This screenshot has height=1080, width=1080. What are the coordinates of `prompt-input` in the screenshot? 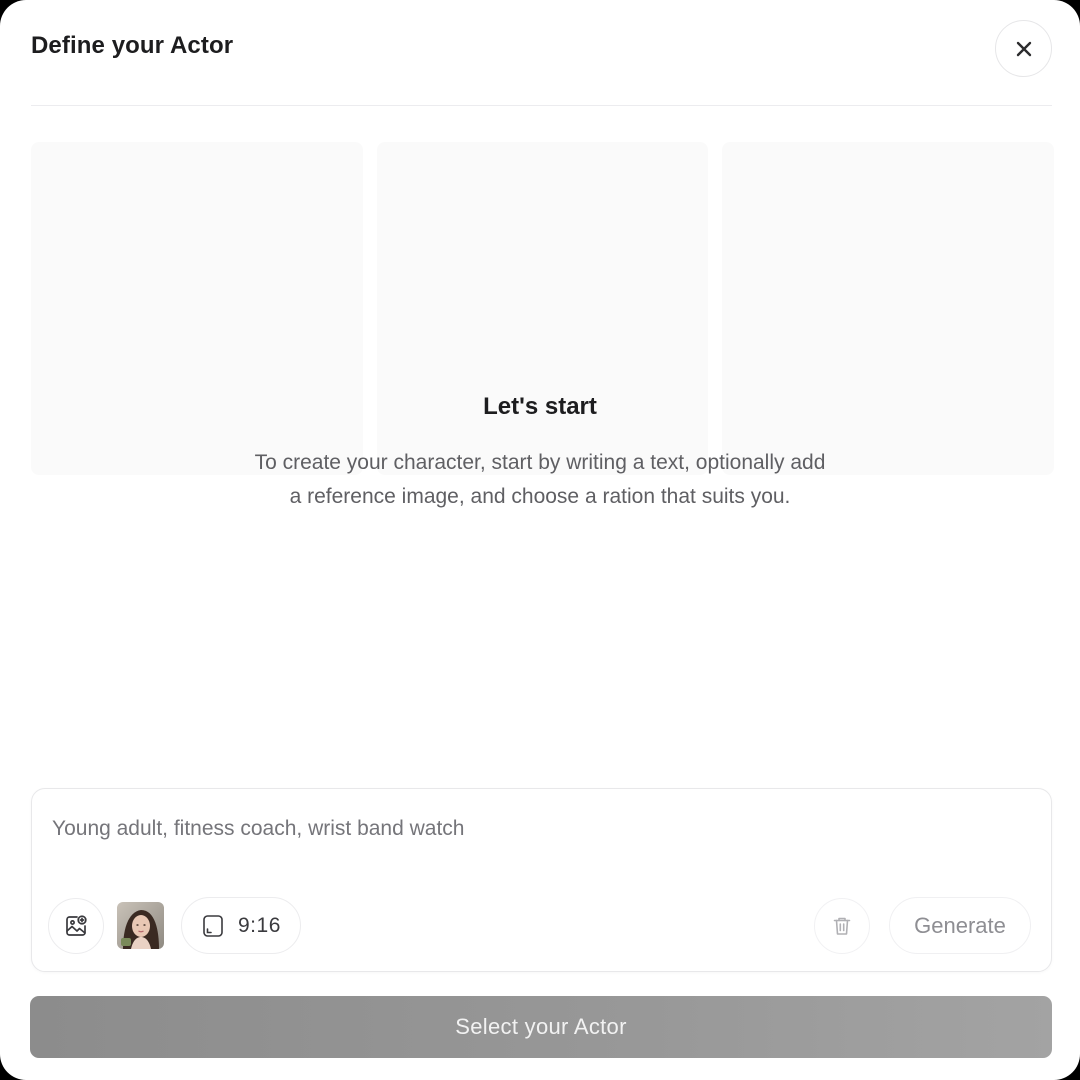 It's located at (537, 829).